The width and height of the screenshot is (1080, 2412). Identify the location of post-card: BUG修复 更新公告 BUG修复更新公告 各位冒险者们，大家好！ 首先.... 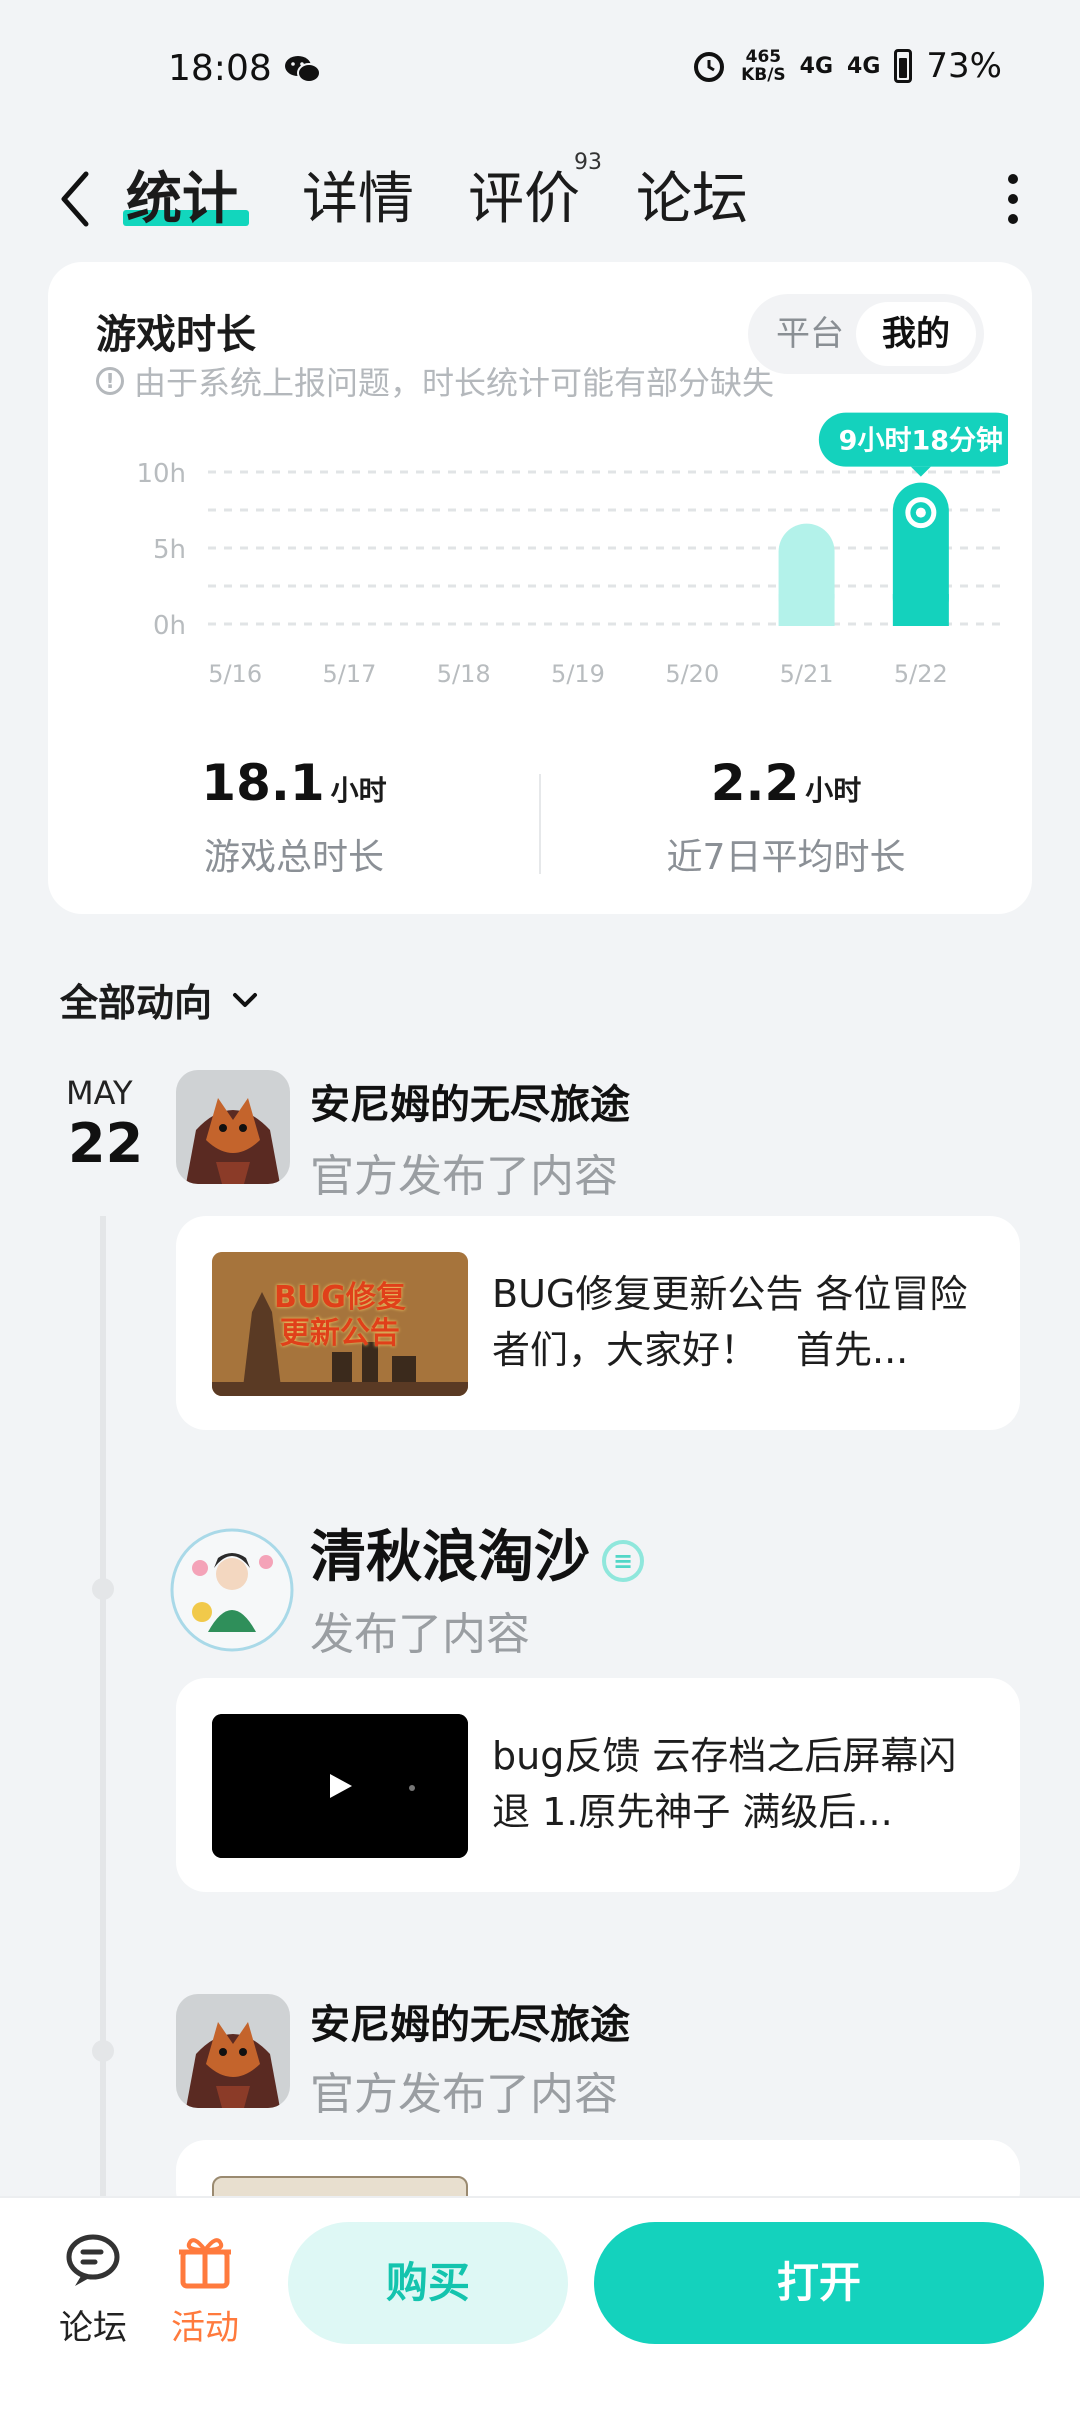
(598, 1323).